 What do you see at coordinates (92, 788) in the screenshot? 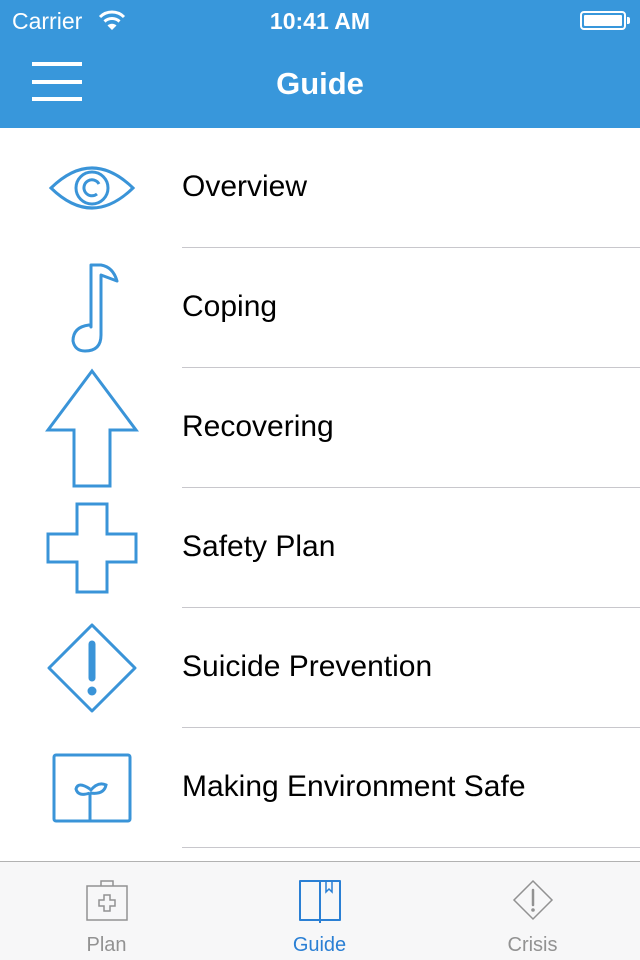
I see `sprout-box-icon` at bounding box center [92, 788].